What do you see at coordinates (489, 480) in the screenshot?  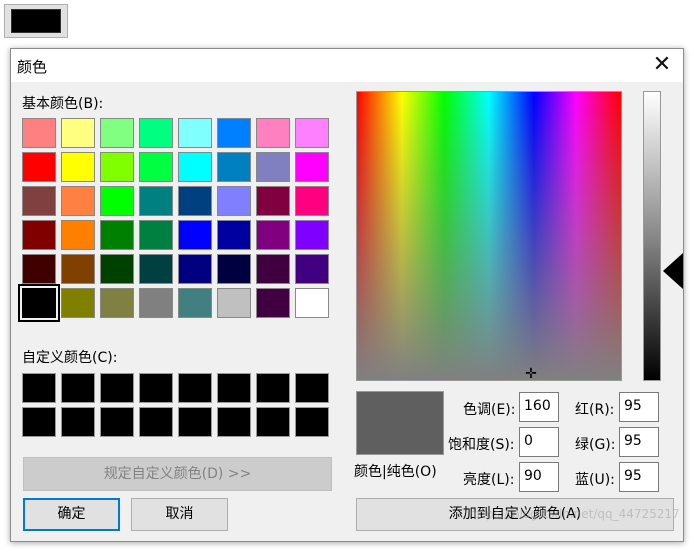 I see `luminance-label: 亮度(L):` at bounding box center [489, 480].